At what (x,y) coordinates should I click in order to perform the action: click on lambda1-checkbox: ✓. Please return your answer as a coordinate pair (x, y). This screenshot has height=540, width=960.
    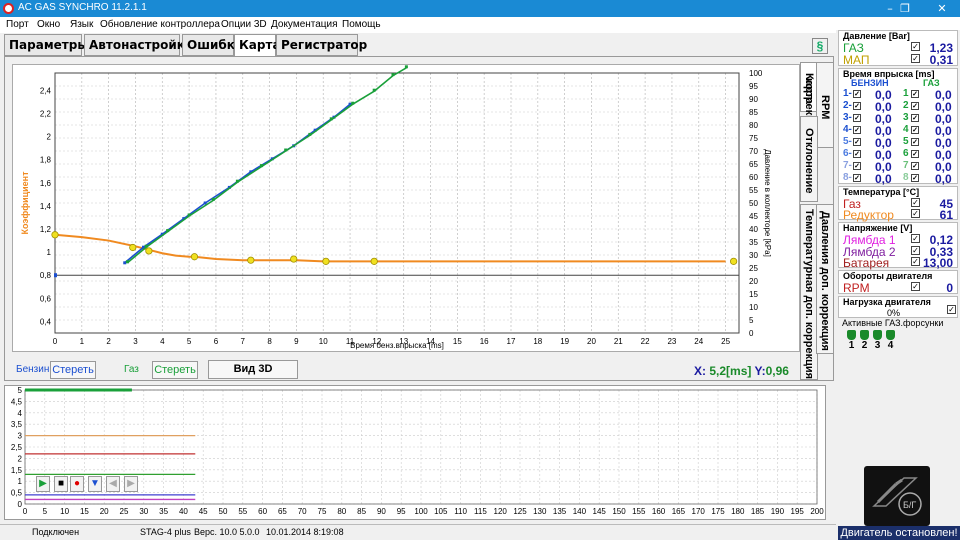
    Looking at the image, I should click on (915, 238).